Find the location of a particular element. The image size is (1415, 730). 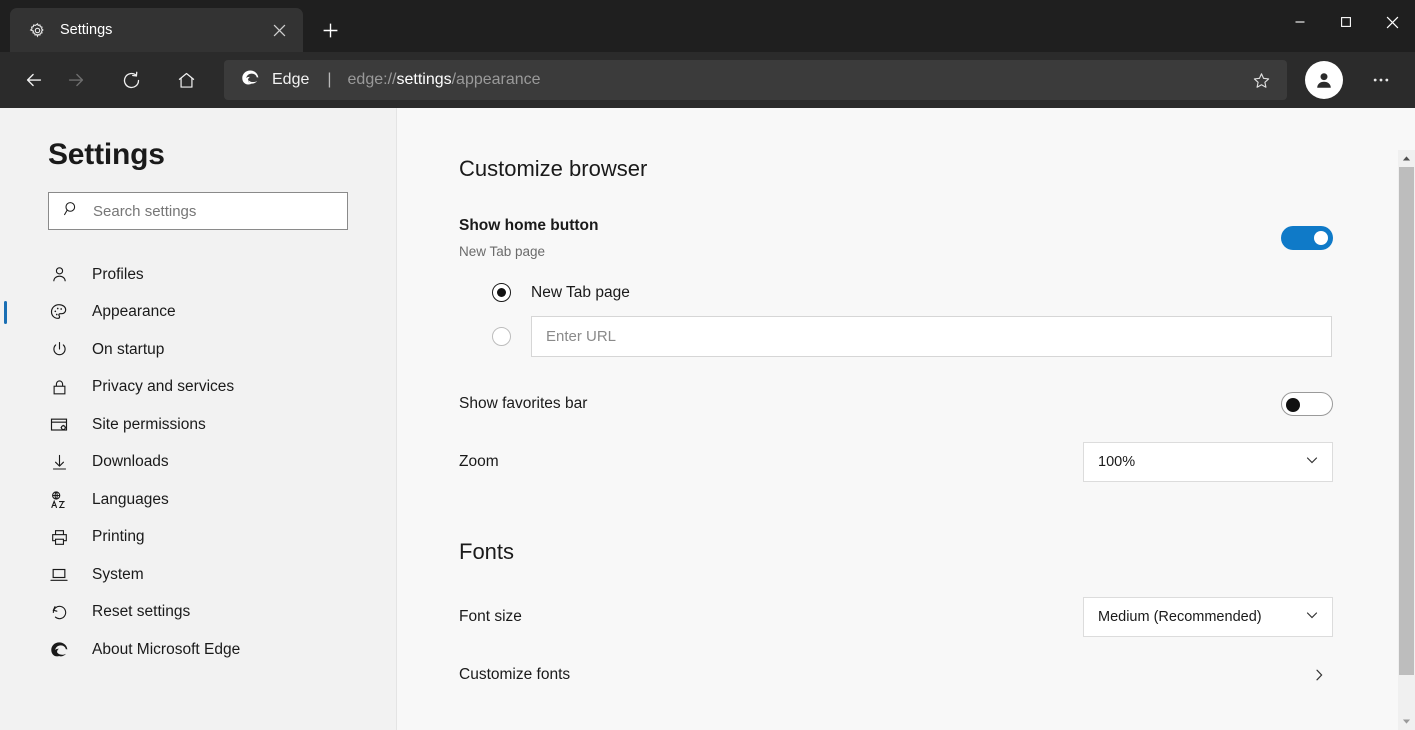

window-controls is located at coordinates (1346, 22).